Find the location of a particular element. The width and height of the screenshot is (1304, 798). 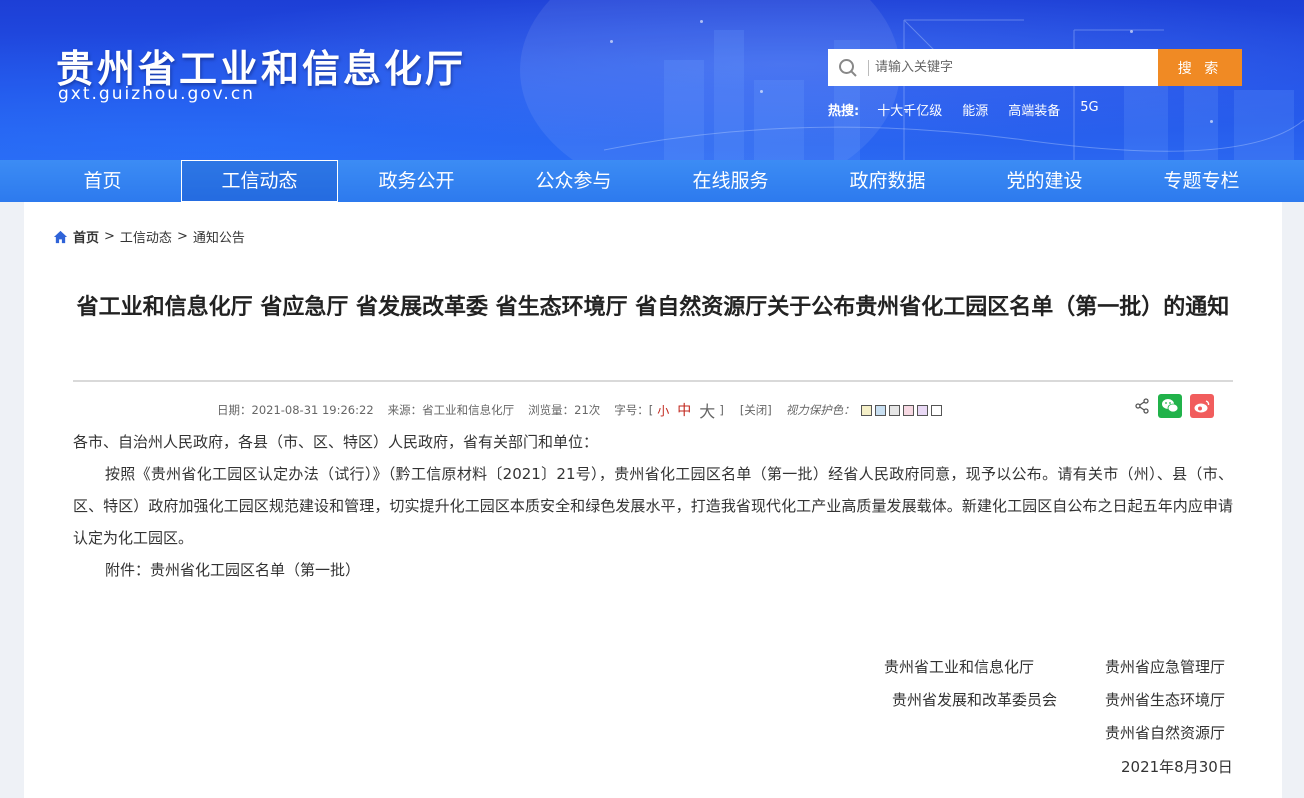

breadcrumb-news: 工信动态 is located at coordinates (146, 236).